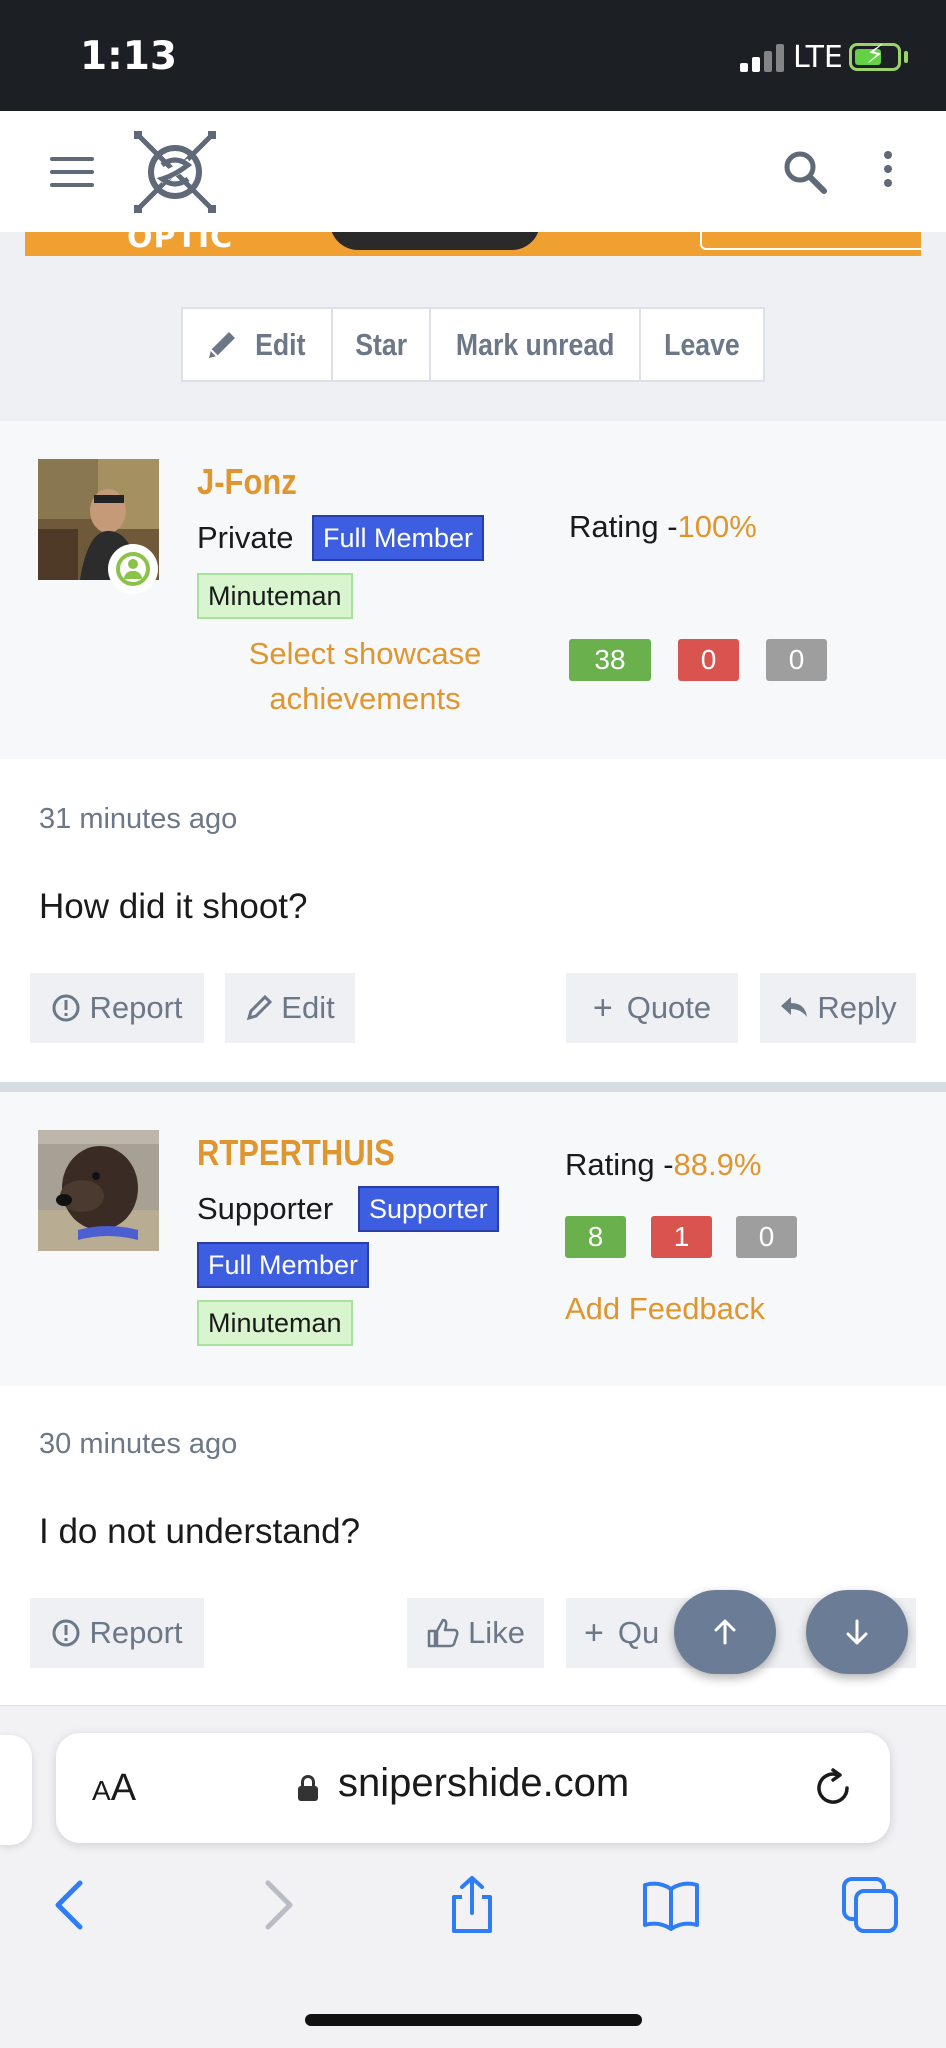 The width and height of the screenshot is (946, 2048). I want to click on url-text: snipershide.com, so click(483, 1783).